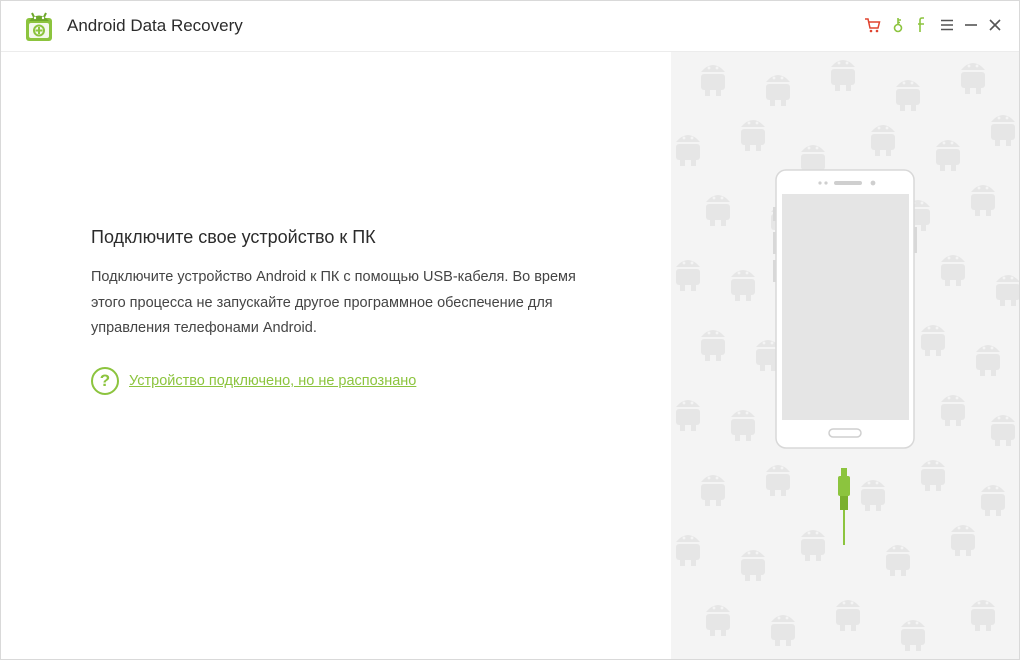 This screenshot has width=1020, height=660. Describe the element at coordinates (105, 381) in the screenshot. I see `question-icon: ?` at that location.